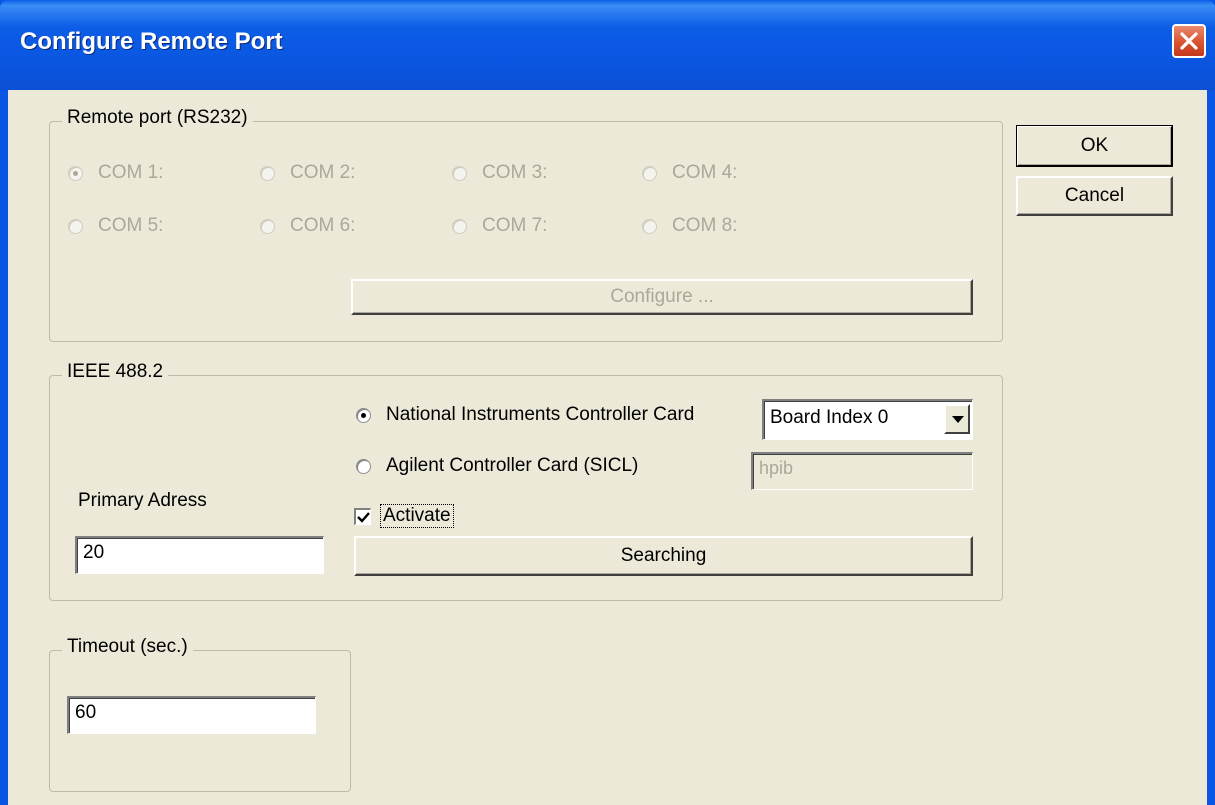 This screenshot has width=1215, height=805. Describe the element at coordinates (540, 414) in the screenshot. I see `radio-ni-card-label: National Instruments Controller Card` at that location.